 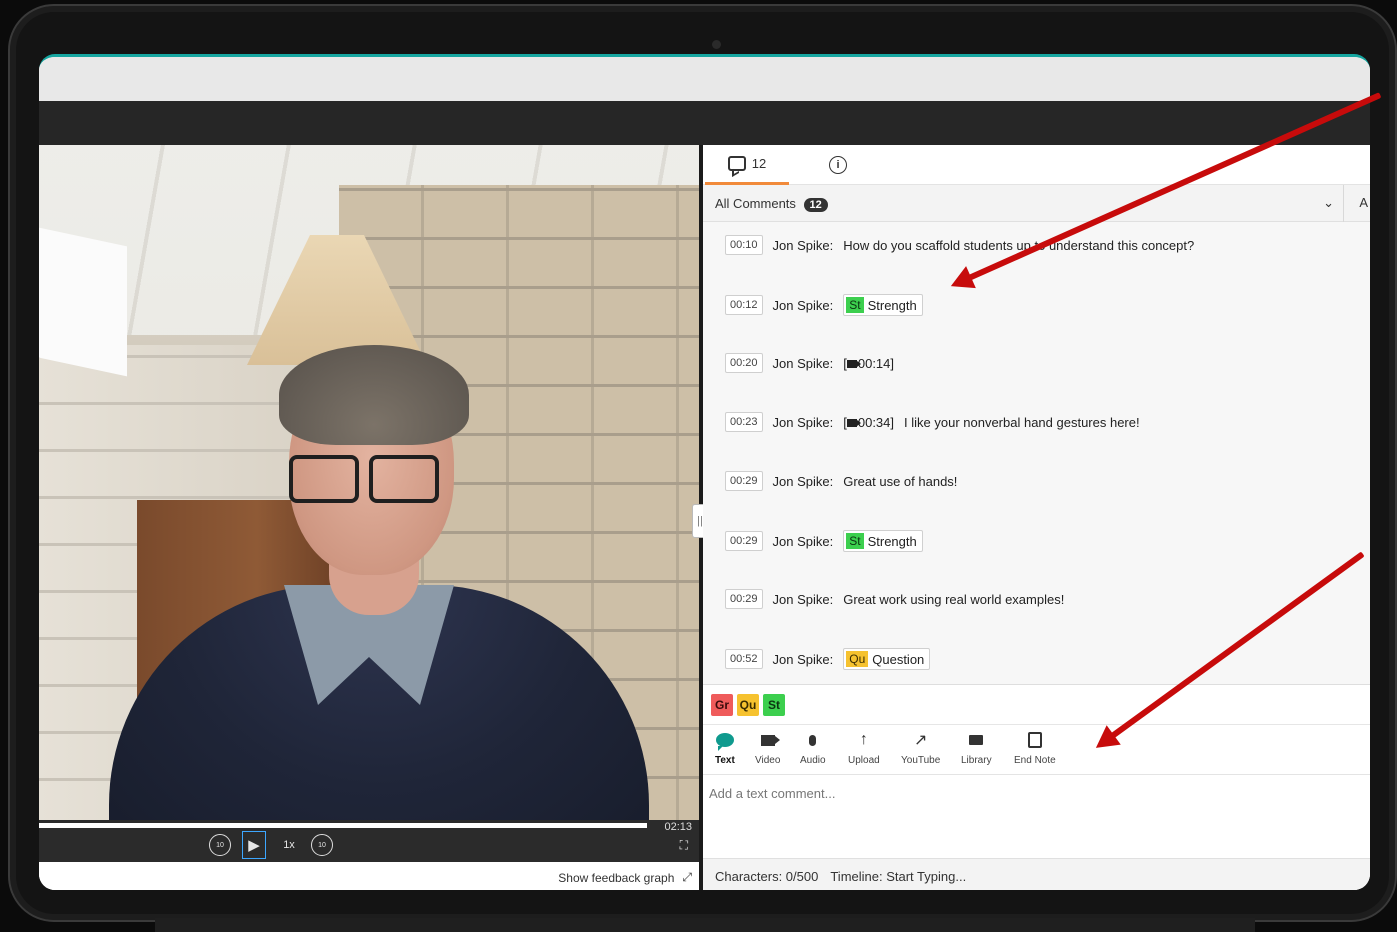 I want to click on comment-item: 00:52 Jon Spike: Qu Question, so click(x=828, y=659).